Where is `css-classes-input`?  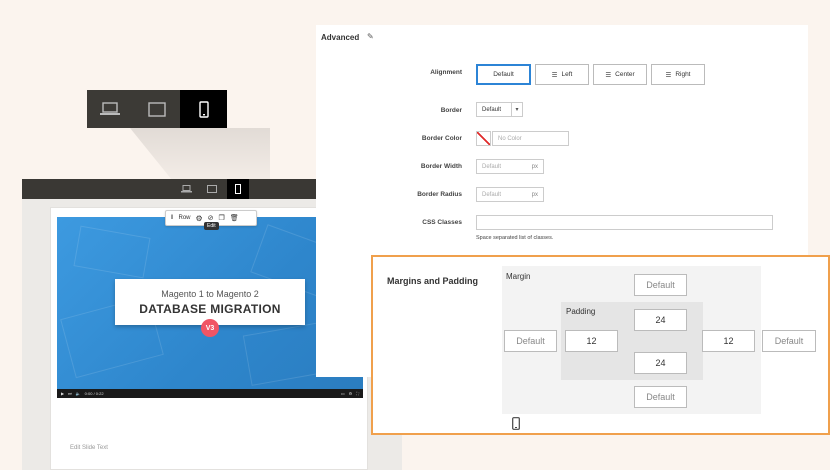
css-classes-input is located at coordinates (624, 222).